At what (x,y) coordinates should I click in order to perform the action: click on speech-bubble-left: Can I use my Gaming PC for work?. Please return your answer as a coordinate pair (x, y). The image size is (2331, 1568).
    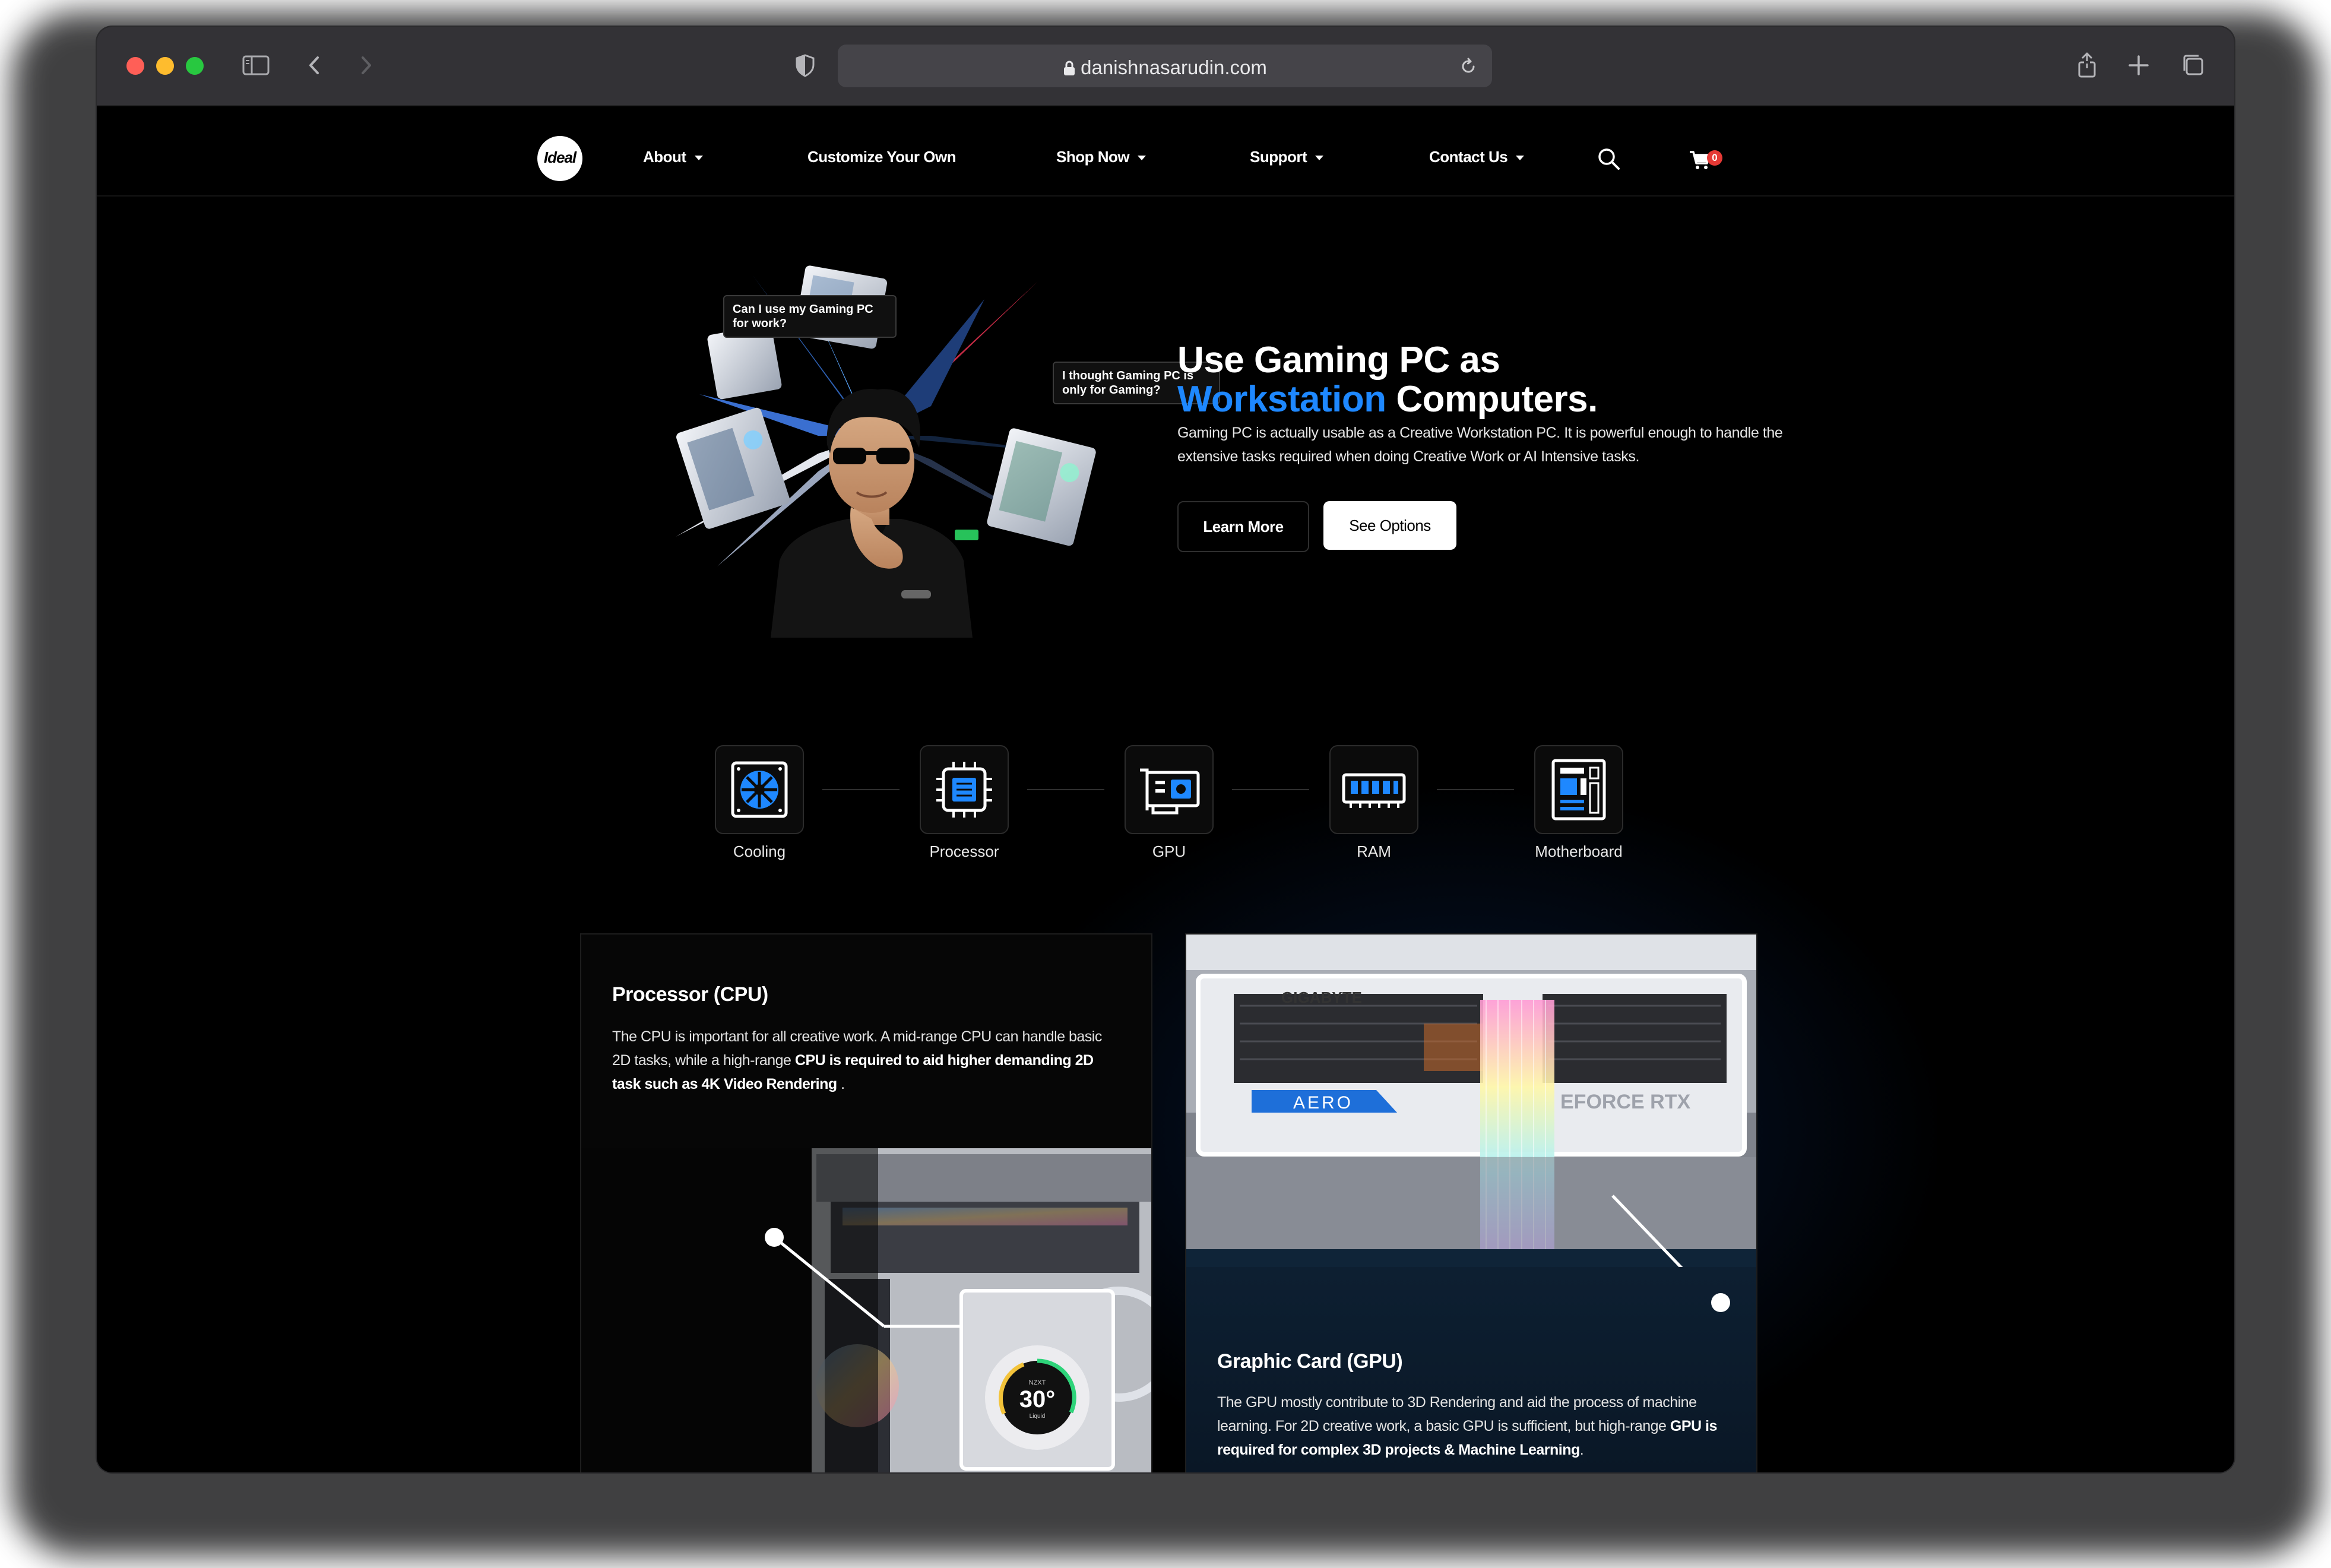
    Looking at the image, I should click on (810, 317).